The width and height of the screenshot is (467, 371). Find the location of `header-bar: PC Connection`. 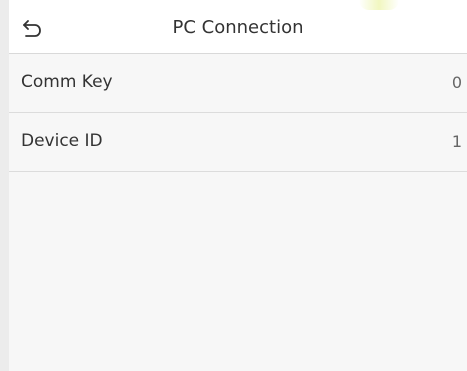

header-bar: PC Connection is located at coordinates (238, 27).